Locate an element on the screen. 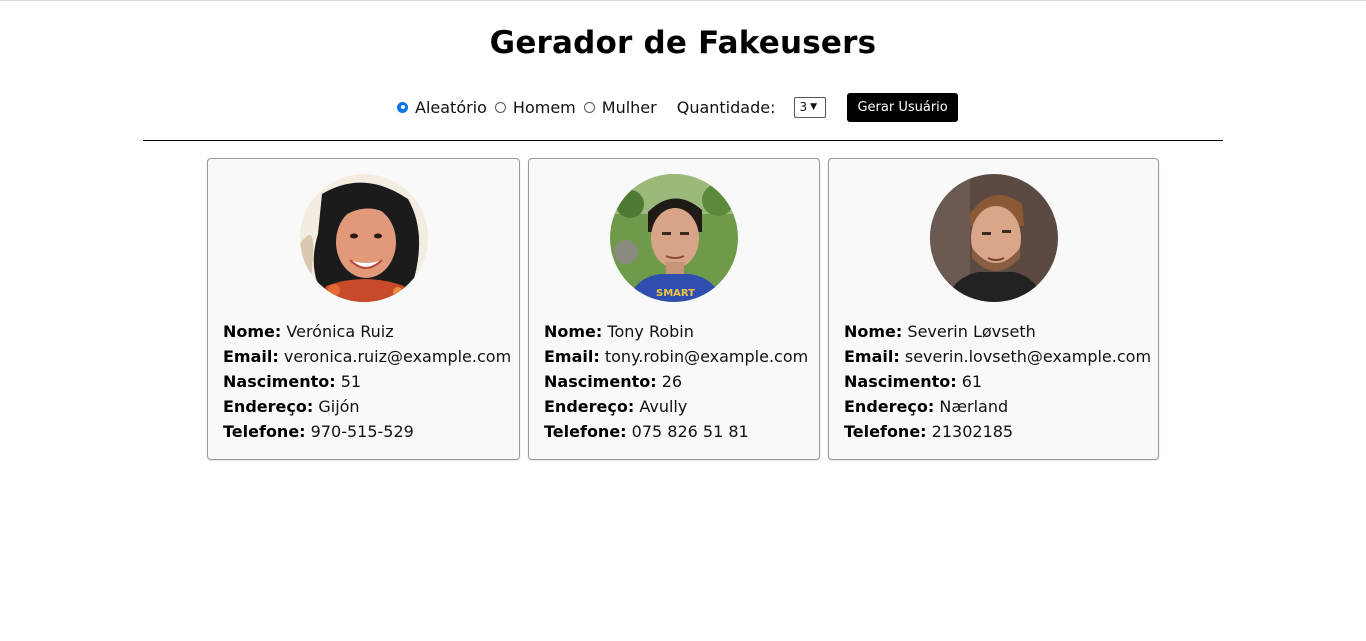 This screenshot has height=641, width=1366. user-address-row: Endereço: Avully is located at coordinates (676, 406).